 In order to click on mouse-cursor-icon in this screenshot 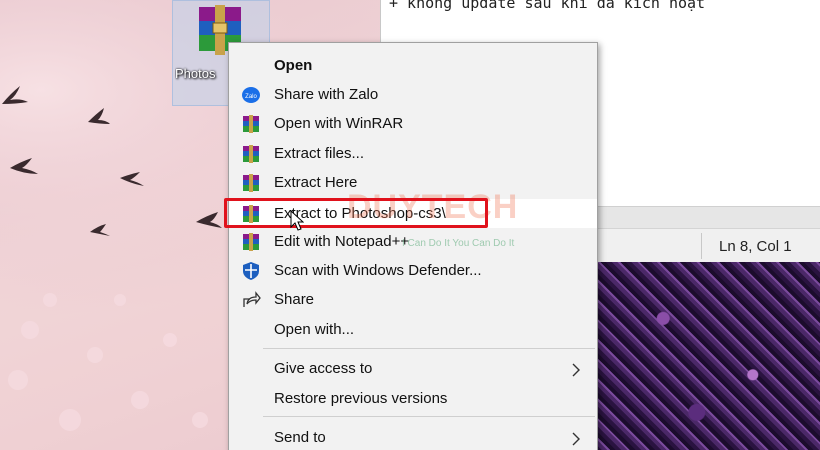, I will do `click(297, 220)`.